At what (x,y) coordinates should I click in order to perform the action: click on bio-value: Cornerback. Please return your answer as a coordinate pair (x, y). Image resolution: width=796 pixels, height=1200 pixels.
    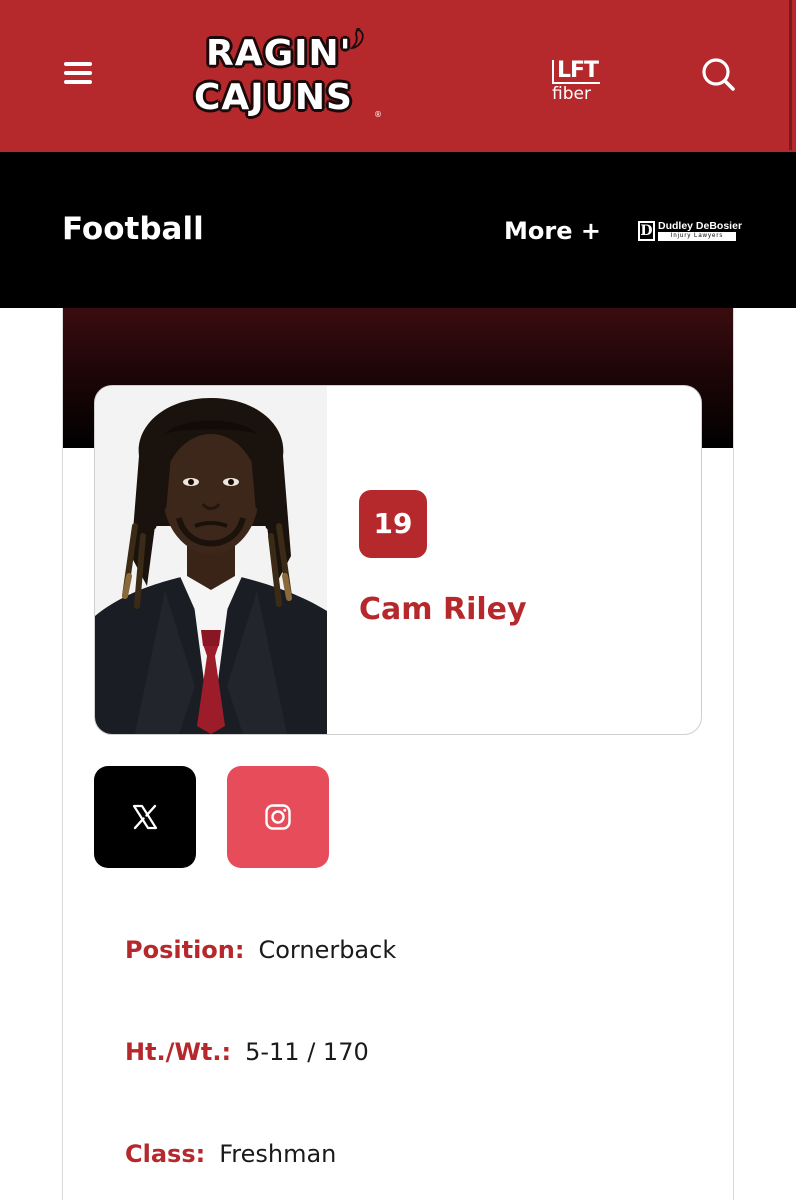
    Looking at the image, I should click on (327, 950).